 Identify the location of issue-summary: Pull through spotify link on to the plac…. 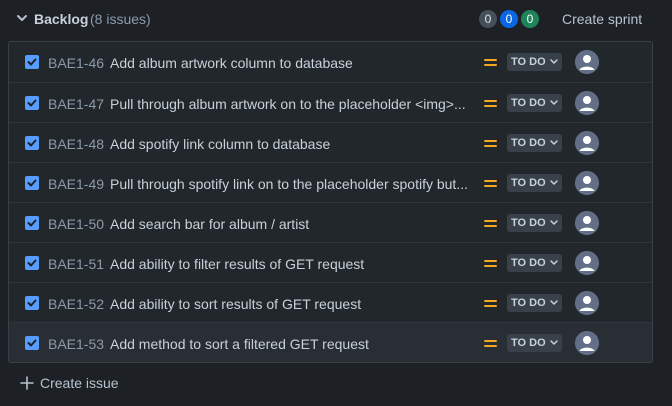
(292, 184).